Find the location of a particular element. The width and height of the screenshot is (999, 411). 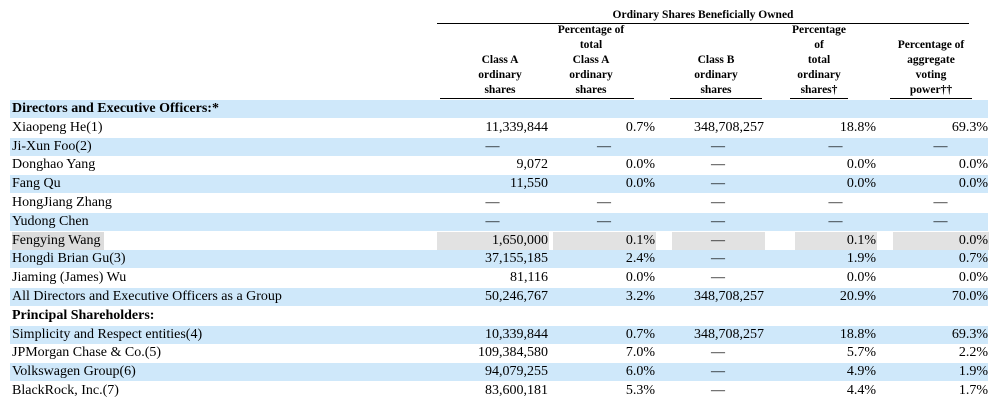

cell-col-2: 0.1% is located at coordinates (604, 240).